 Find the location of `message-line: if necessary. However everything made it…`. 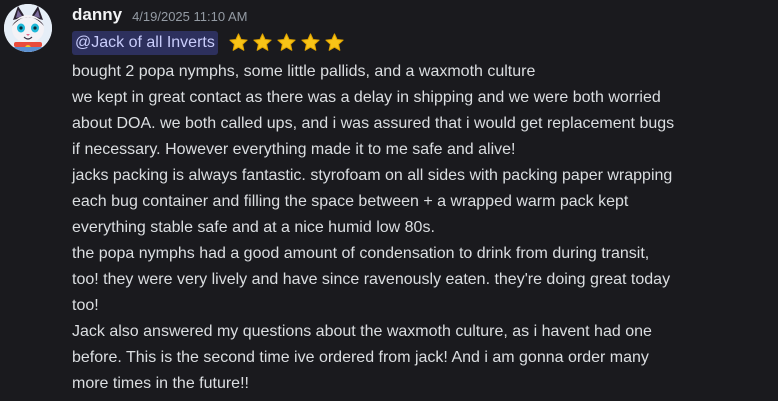

message-line: if necessary. However everything made it… is located at coordinates (294, 149).